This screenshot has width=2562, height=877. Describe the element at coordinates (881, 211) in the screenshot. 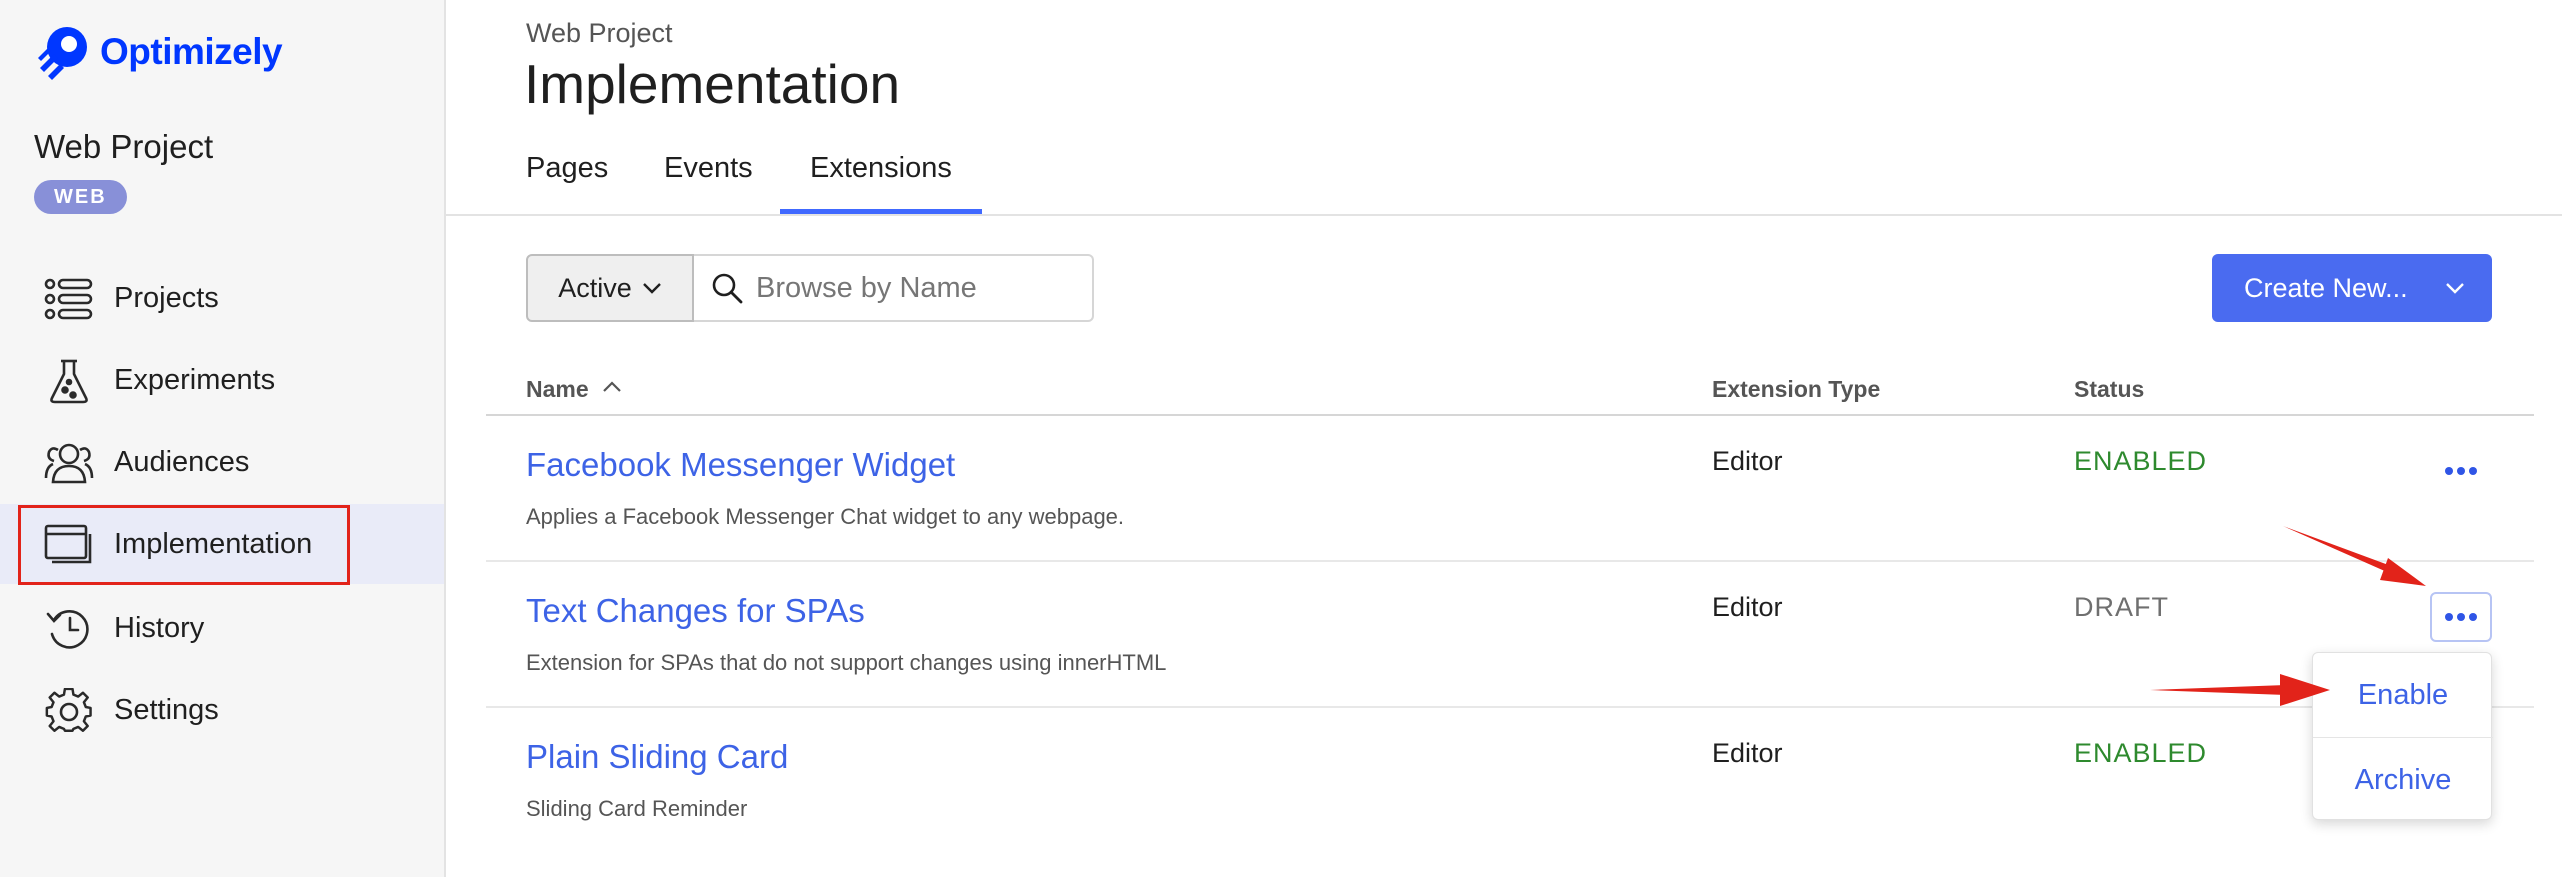

I see `active-tab-indicator` at that location.